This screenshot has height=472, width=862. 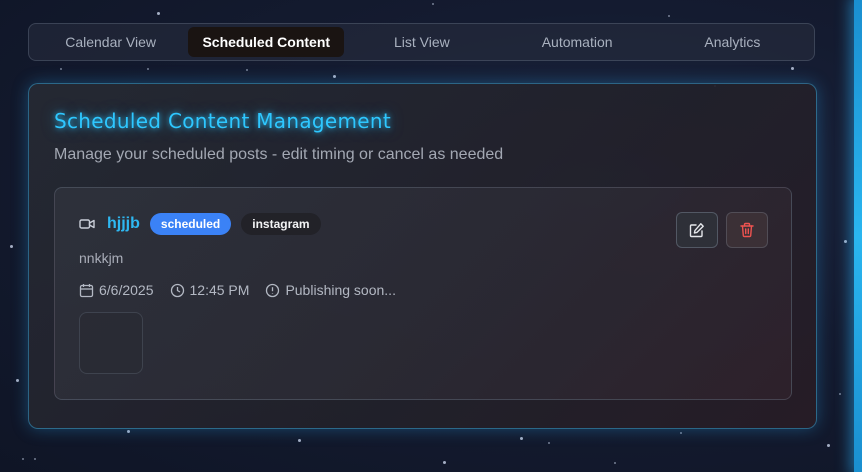 I want to click on alert-circle-icon, so click(x=273, y=290).